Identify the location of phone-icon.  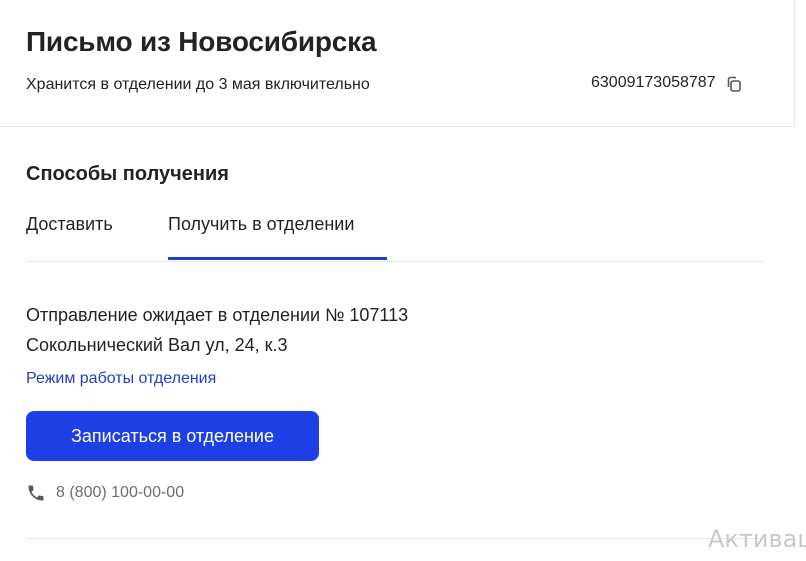
(36, 493).